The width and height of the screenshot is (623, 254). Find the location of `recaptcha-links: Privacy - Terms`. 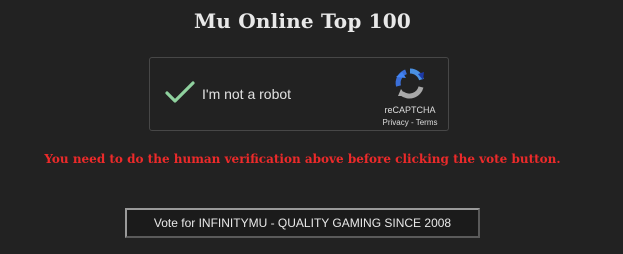

recaptcha-links: Privacy - Terms is located at coordinates (410, 122).